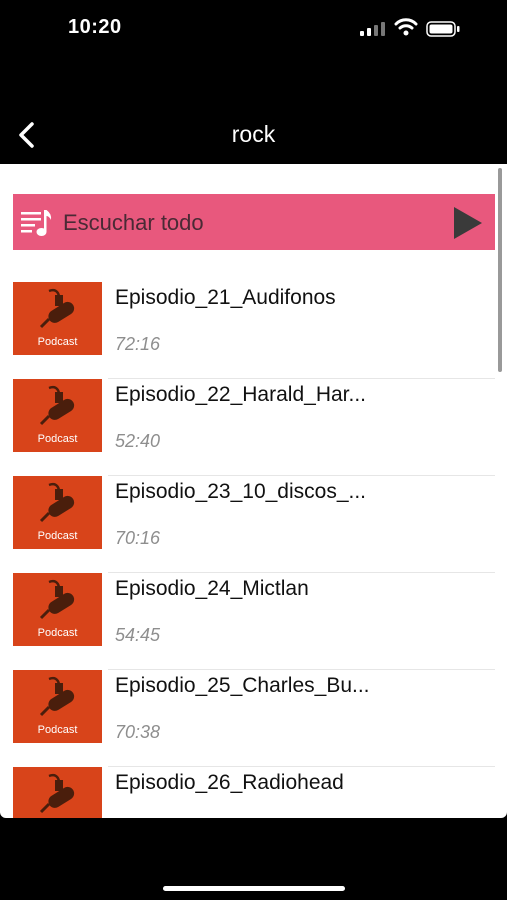  What do you see at coordinates (138, 344) in the screenshot?
I see `episode-duration: 72:16` at bounding box center [138, 344].